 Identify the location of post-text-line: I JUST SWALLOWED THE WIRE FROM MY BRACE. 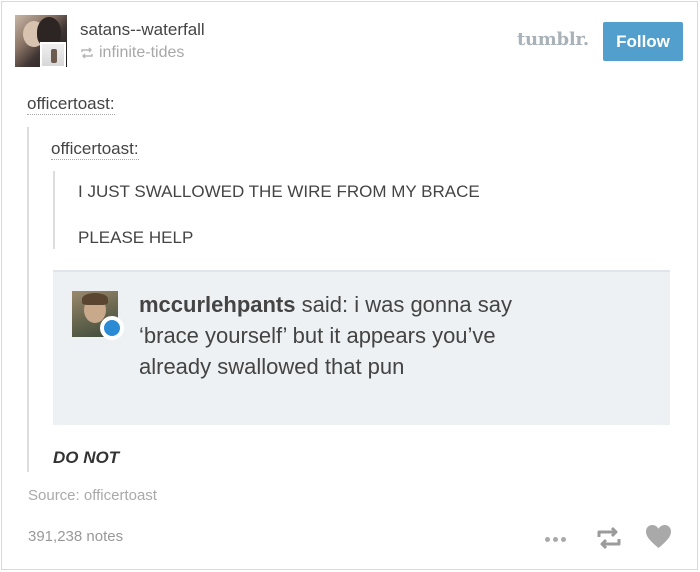
(279, 191).